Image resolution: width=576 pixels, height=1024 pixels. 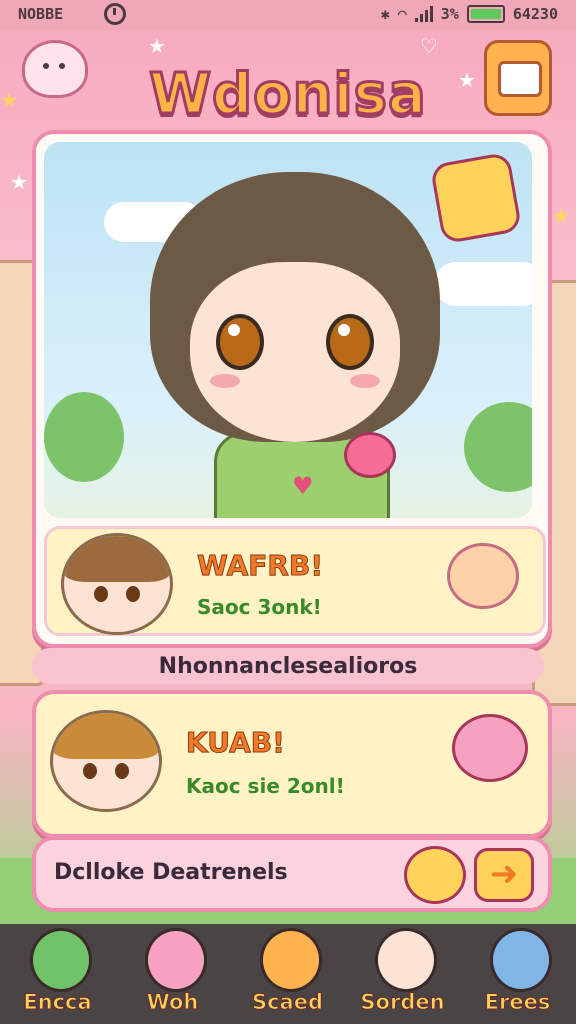 I want to click on status-bar: NOBBE ✱ ◠ 3% 64230, so click(x=288, y=15).